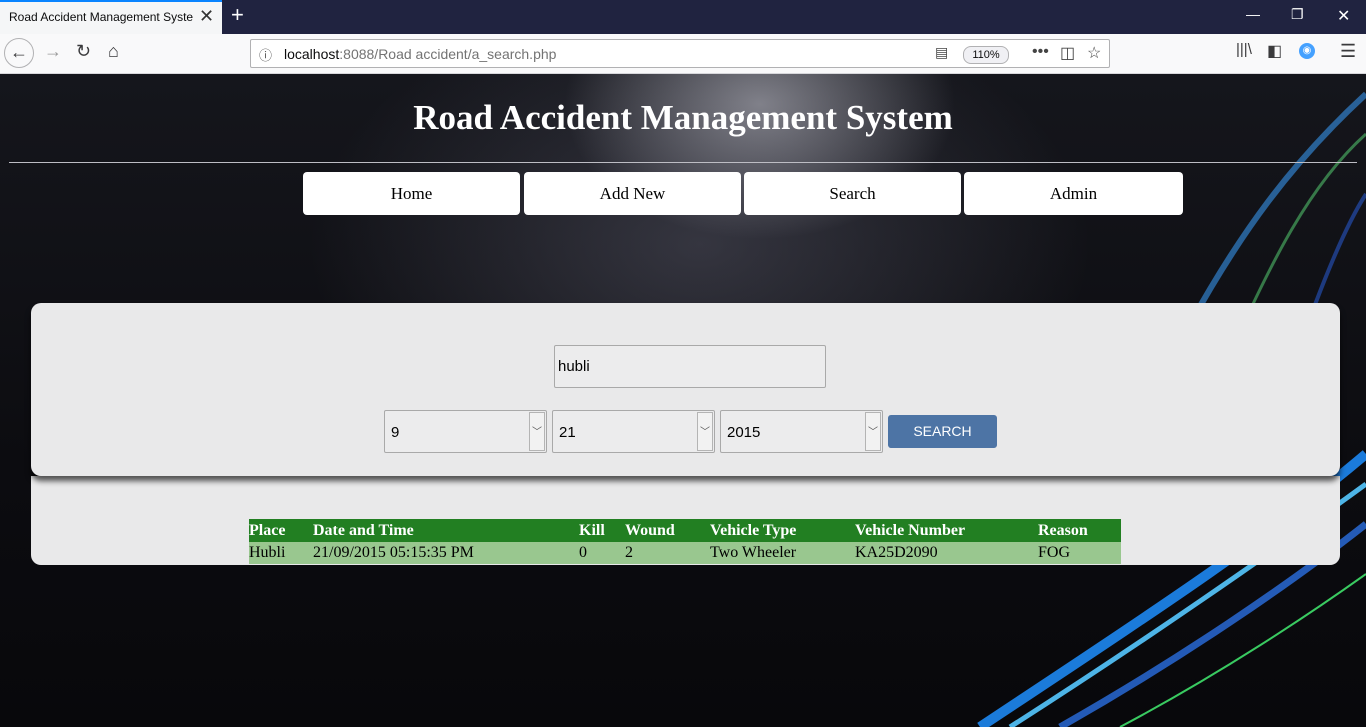 The width and height of the screenshot is (1366, 727). I want to click on sidebar-icon: ◧, so click(1274, 51).